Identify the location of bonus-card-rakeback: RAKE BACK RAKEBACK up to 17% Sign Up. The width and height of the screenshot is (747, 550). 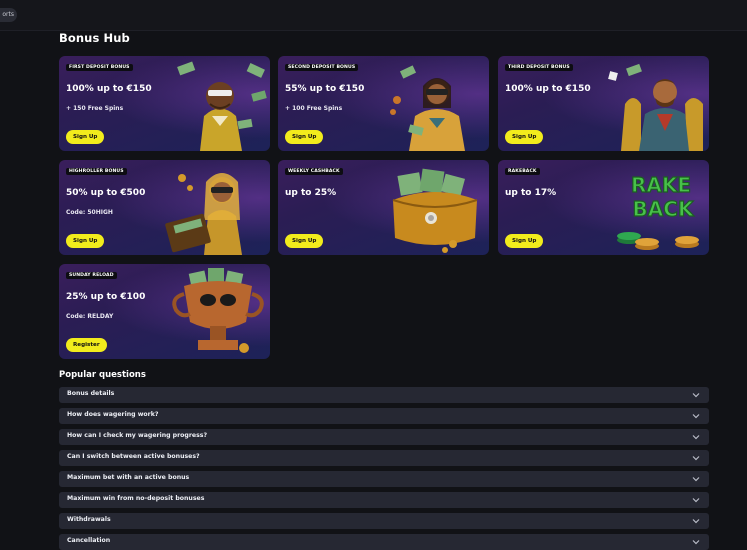
(603, 207).